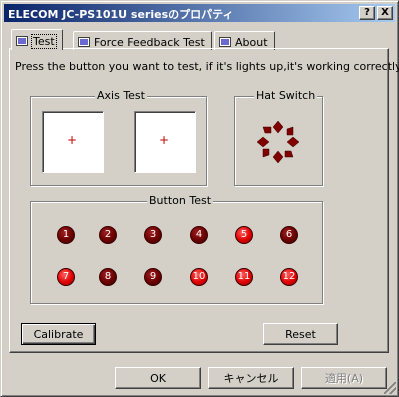 The height and width of the screenshot is (397, 399). Describe the element at coordinates (251, 42) in the screenshot. I see `tab-about-label: About` at that location.